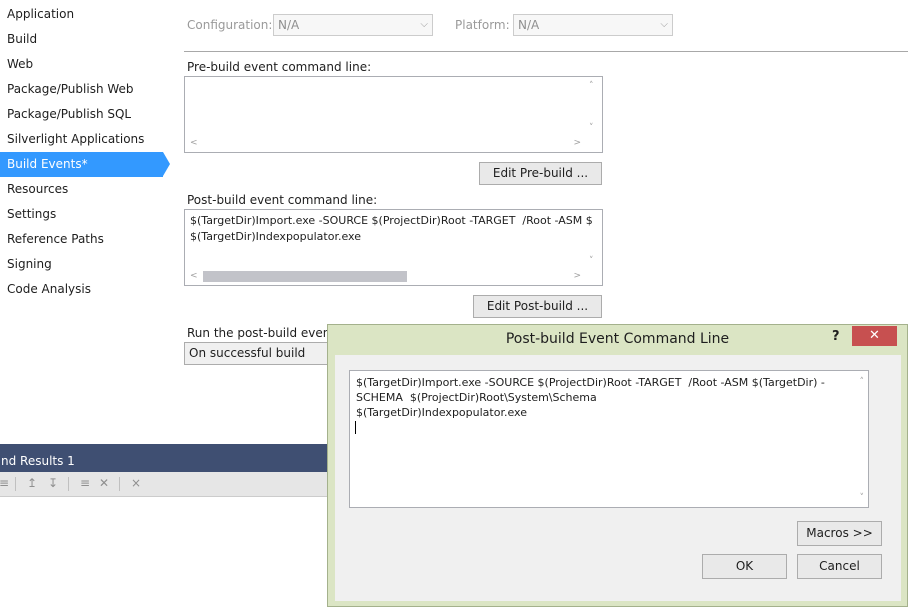  I want to click on clear-list-icon: ≡, so click(85, 483).